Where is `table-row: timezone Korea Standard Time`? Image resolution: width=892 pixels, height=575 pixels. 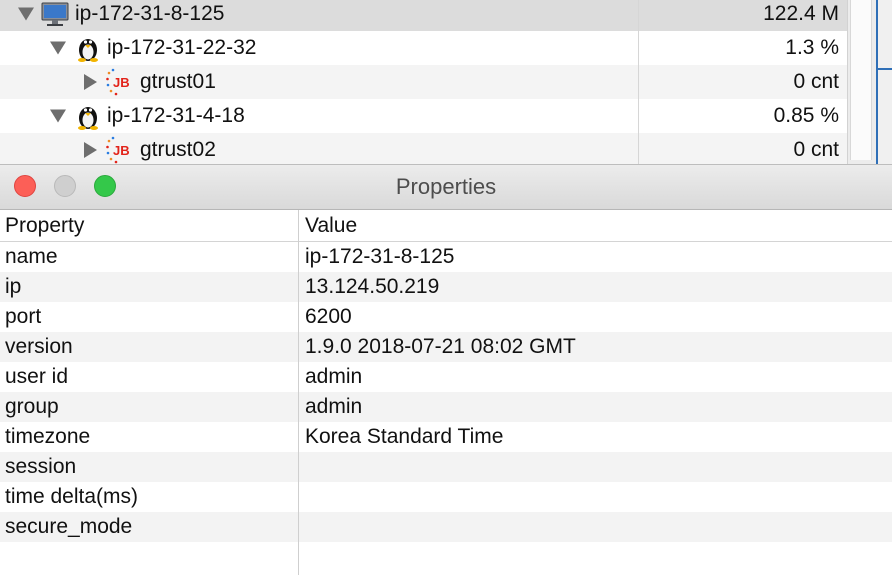
table-row: timezone Korea Standard Time is located at coordinates (446, 437).